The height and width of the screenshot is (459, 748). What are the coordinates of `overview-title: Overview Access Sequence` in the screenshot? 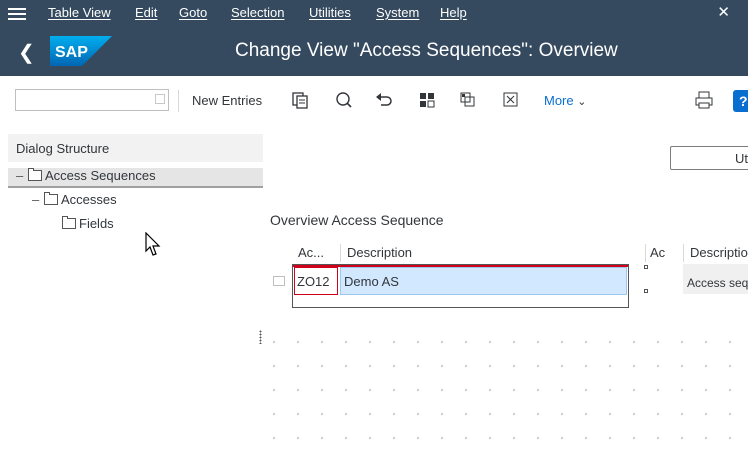 It's located at (357, 220).